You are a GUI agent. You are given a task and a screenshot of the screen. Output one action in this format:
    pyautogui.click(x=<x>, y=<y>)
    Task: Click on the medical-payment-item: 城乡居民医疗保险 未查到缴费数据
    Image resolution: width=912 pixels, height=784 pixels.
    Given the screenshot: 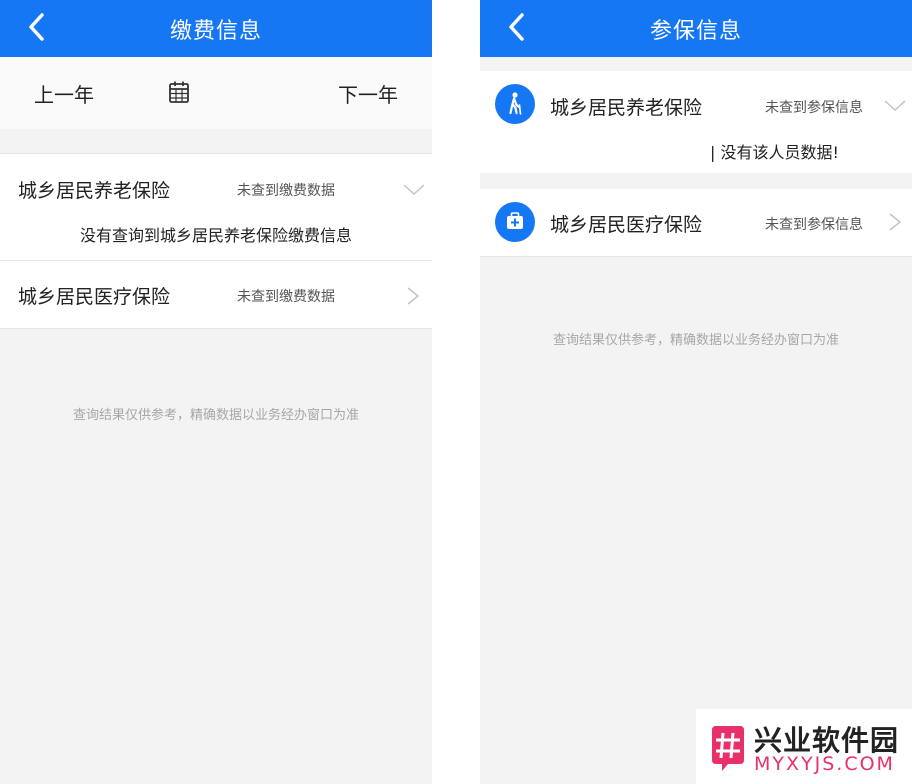 What is the action you would take?
    pyautogui.click(x=216, y=294)
    